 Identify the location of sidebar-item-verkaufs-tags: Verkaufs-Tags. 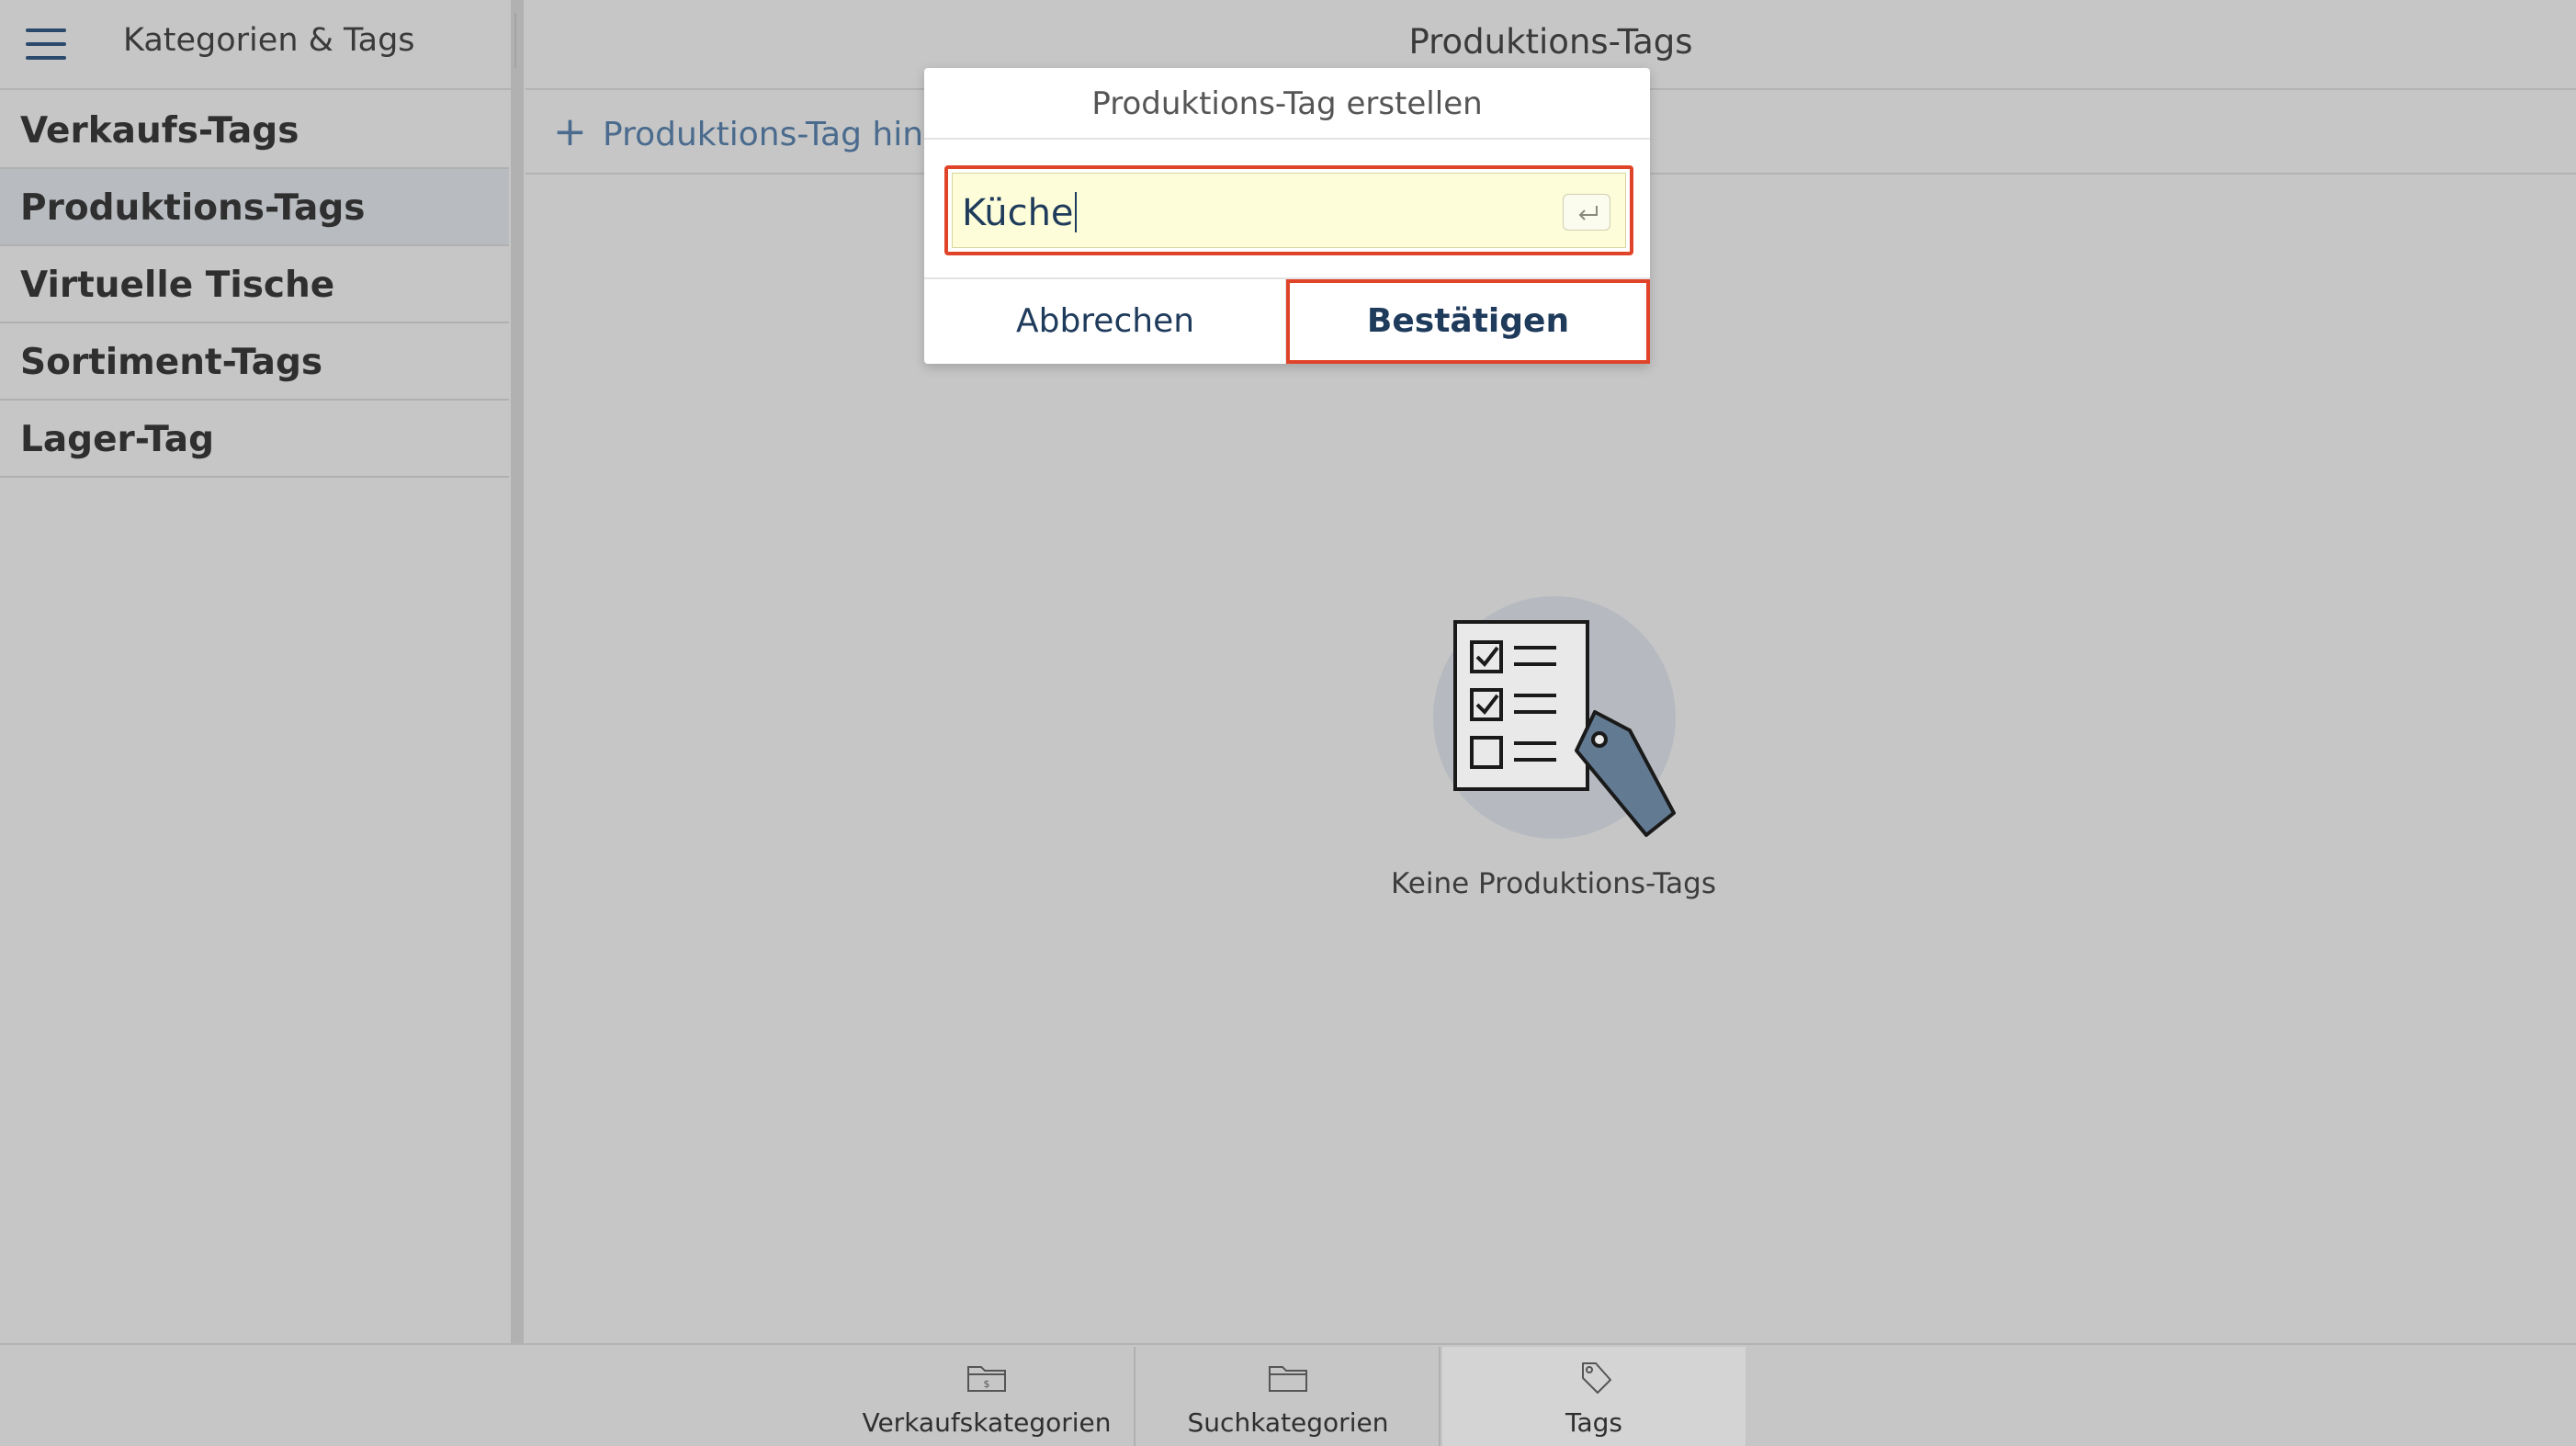
(254, 130).